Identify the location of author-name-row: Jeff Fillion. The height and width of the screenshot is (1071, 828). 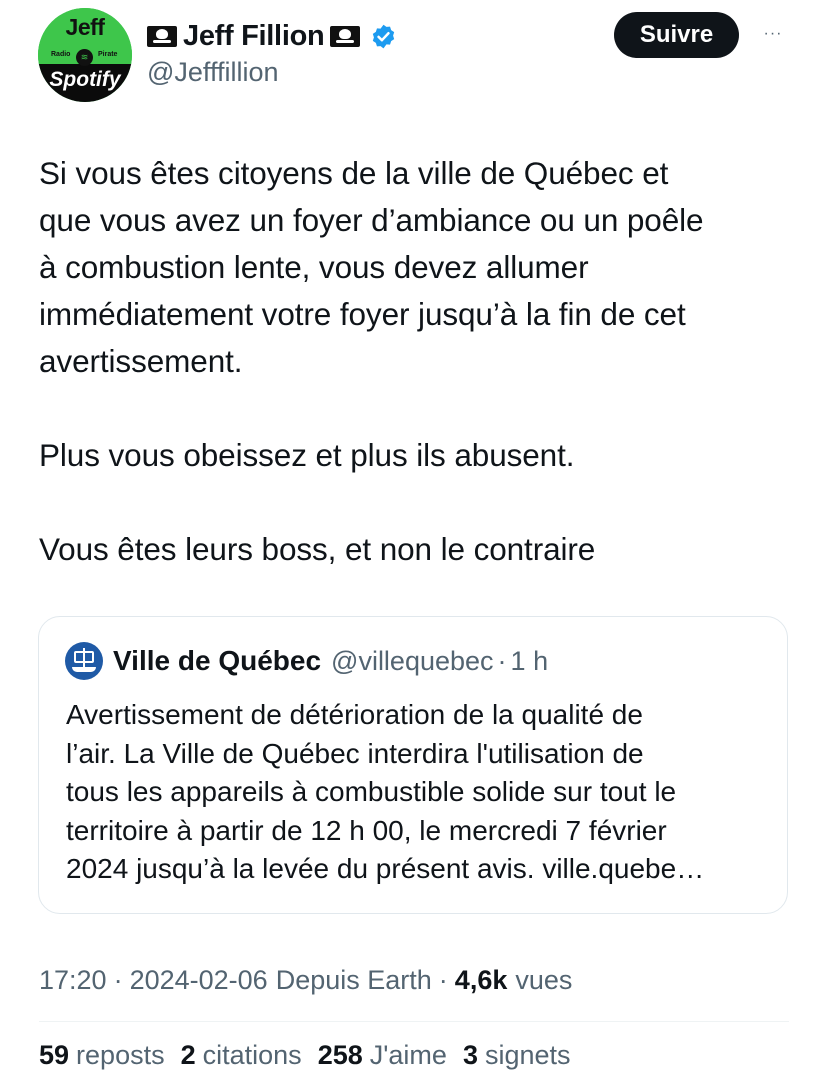
(272, 36).